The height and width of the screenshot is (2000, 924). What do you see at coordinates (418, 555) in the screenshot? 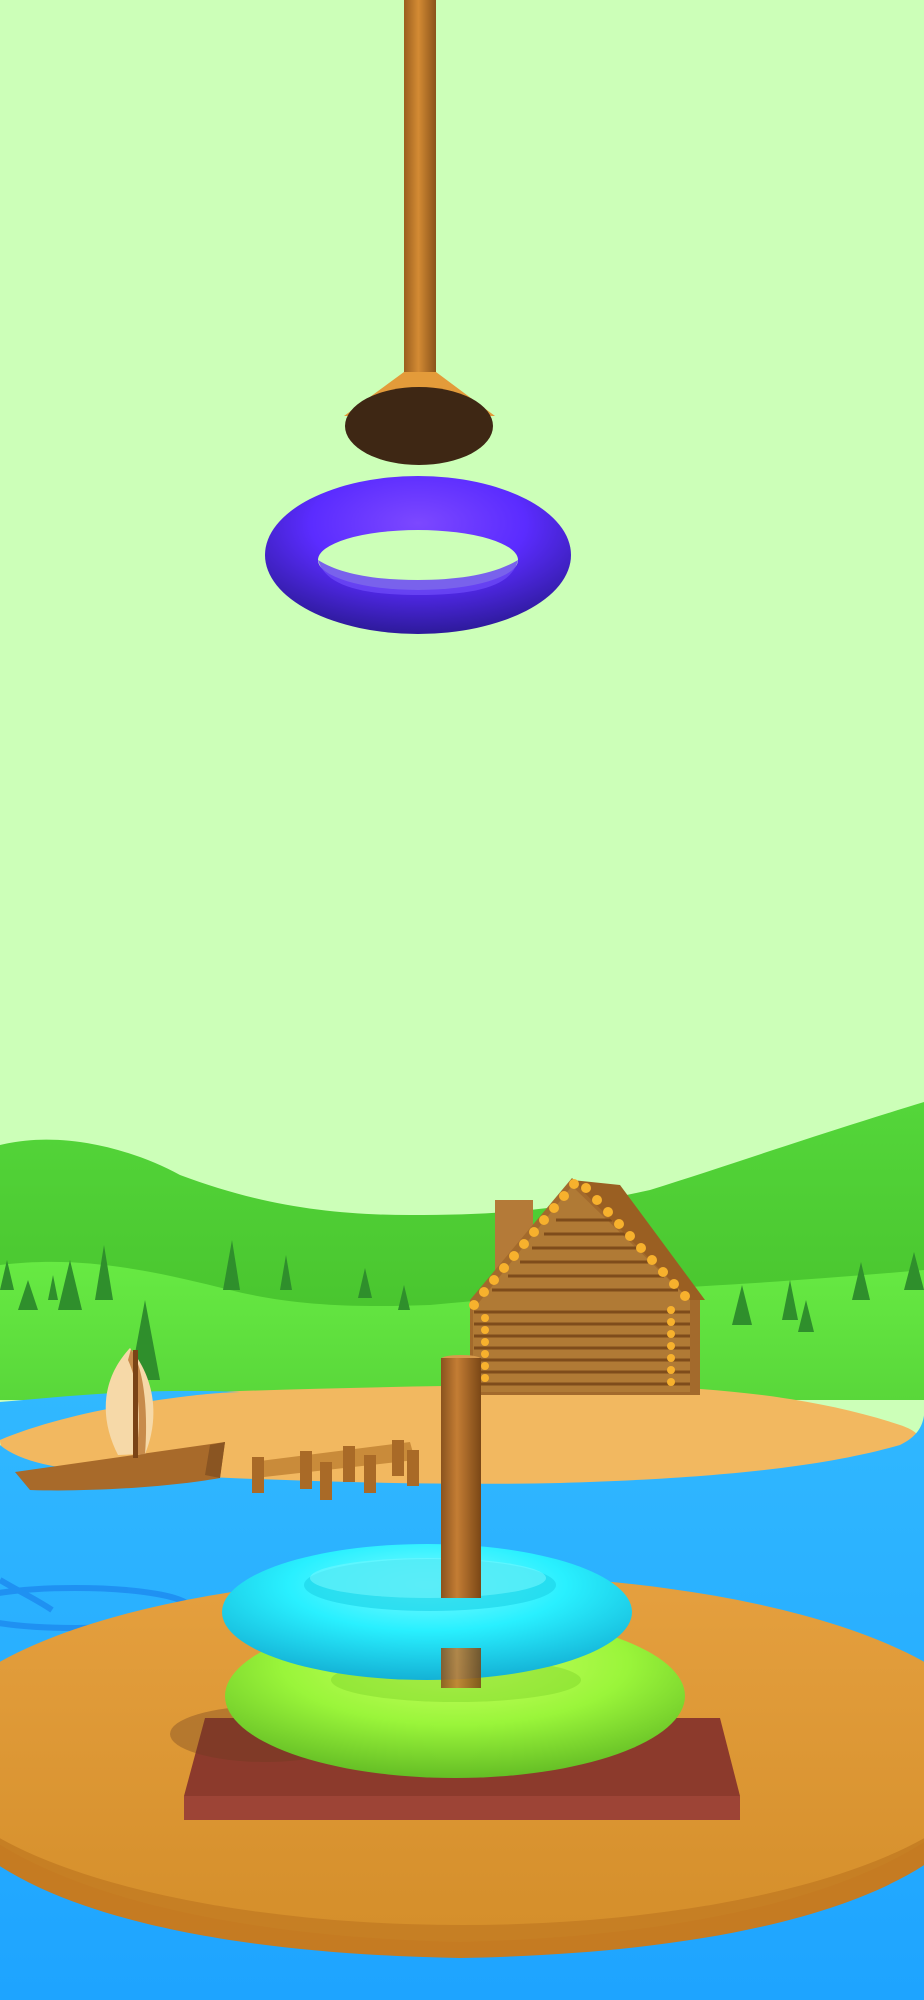
I see `held-ring` at bounding box center [418, 555].